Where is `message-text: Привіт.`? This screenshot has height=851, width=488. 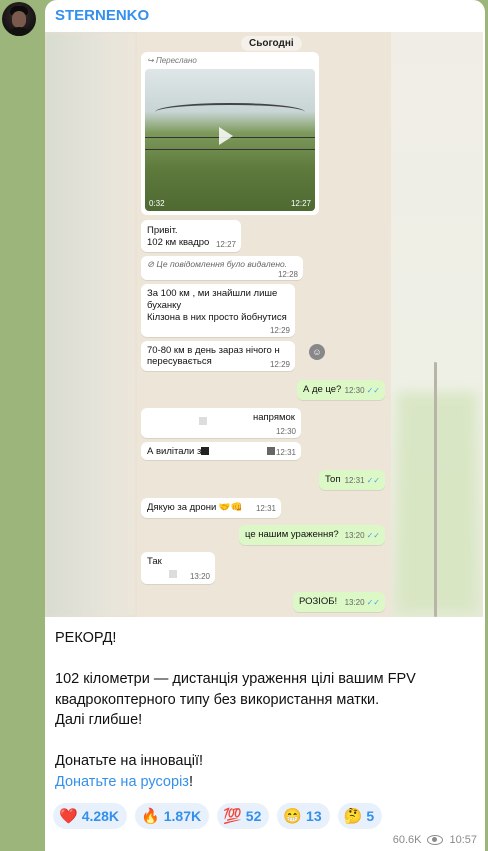 message-text: Привіт. is located at coordinates (162, 230).